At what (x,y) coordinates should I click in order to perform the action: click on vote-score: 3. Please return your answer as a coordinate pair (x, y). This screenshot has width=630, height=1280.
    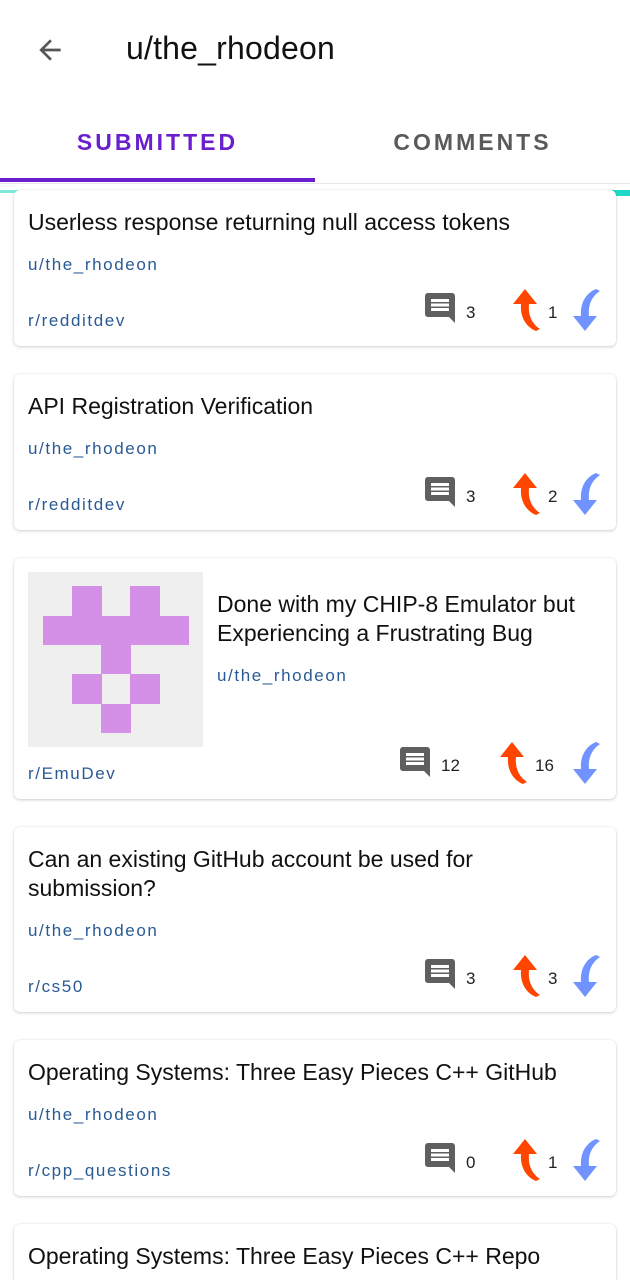
    Looking at the image, I should click on (553, 978).